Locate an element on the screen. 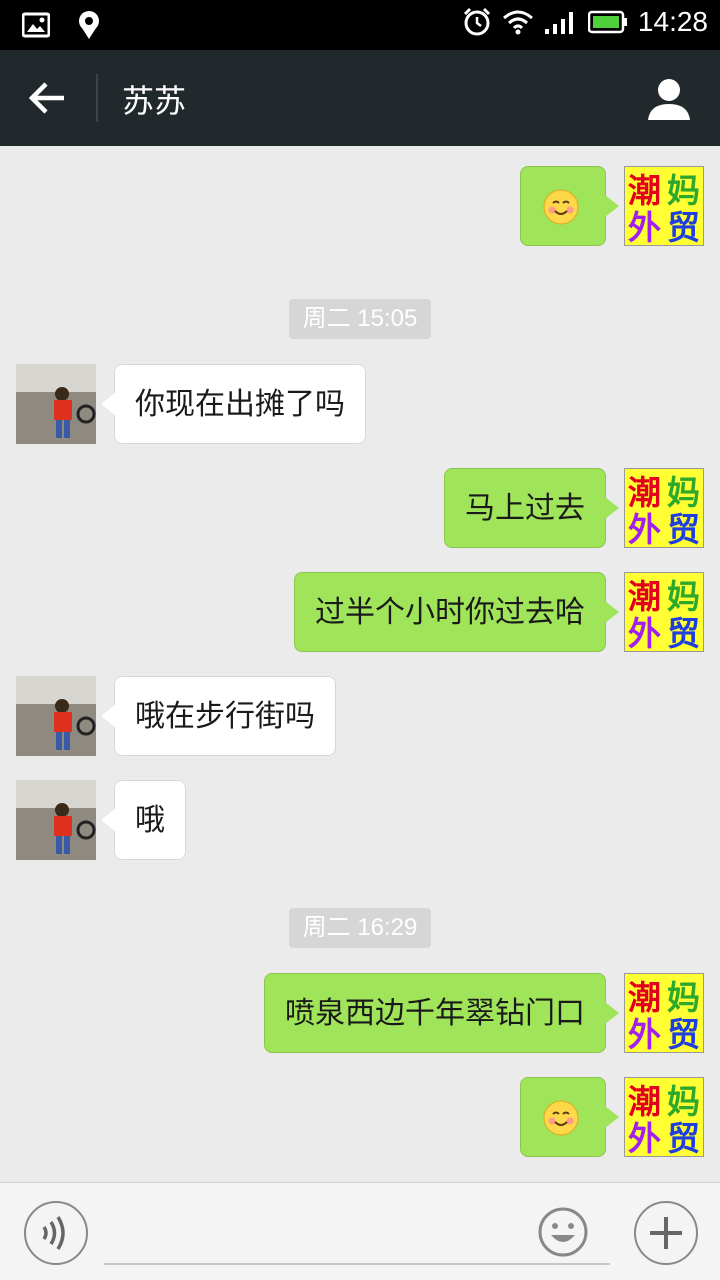  timestamp: 周二 15:05 is located at coordinates (360, 319).